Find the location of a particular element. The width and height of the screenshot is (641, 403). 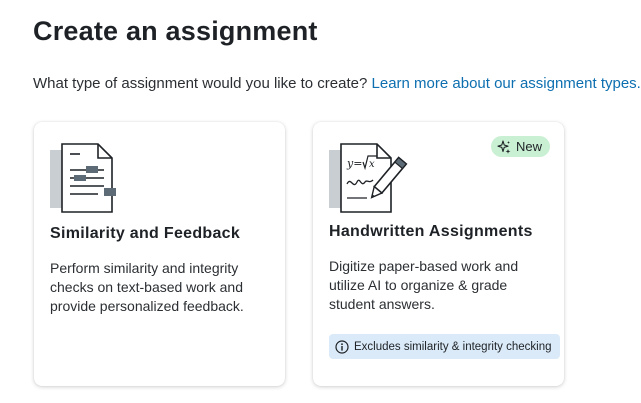

document-similarity-icon is located at coordinates (90, 177).